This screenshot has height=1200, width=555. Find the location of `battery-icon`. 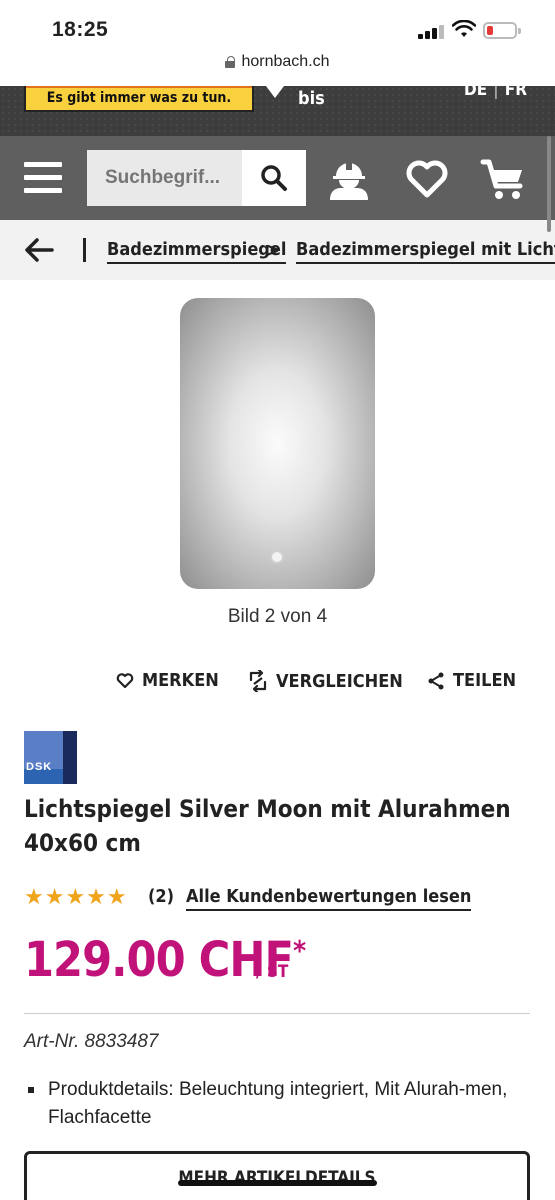

battery-icon is located at coordinates (502, 30).